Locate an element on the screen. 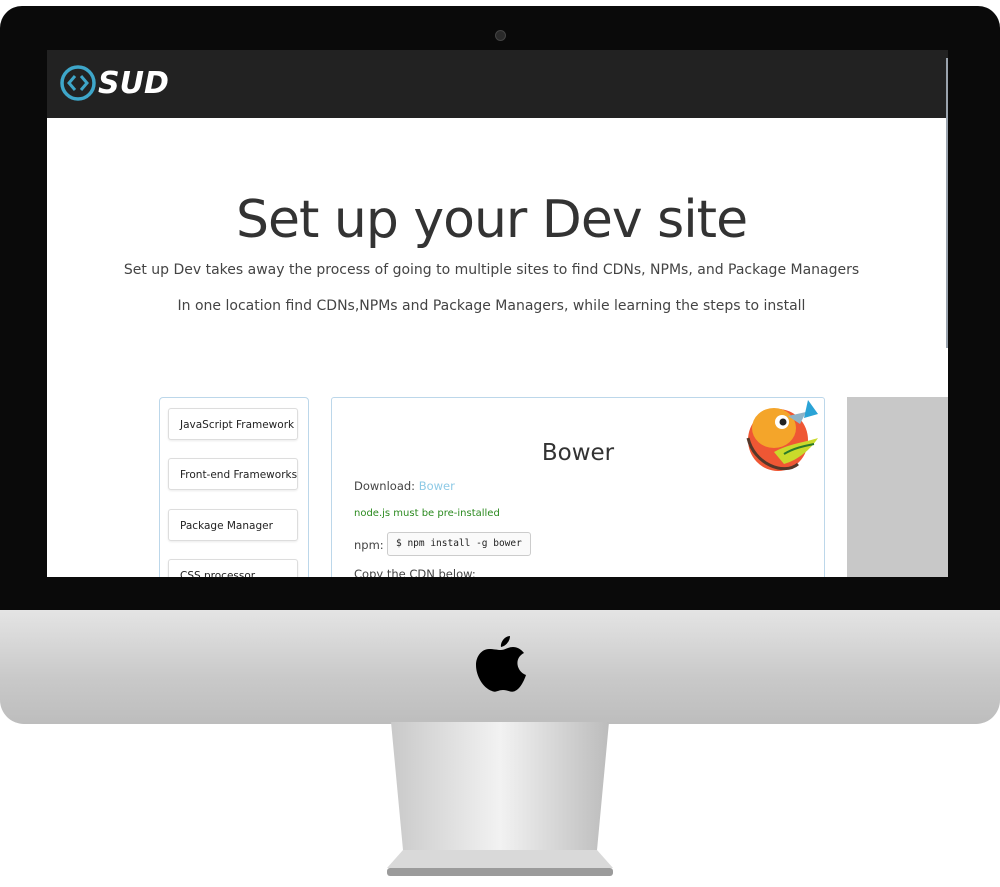 Image resolution: width=1000 pixels, height=887 pixels. npm-label: npm: is located at coordinates (369, 545).